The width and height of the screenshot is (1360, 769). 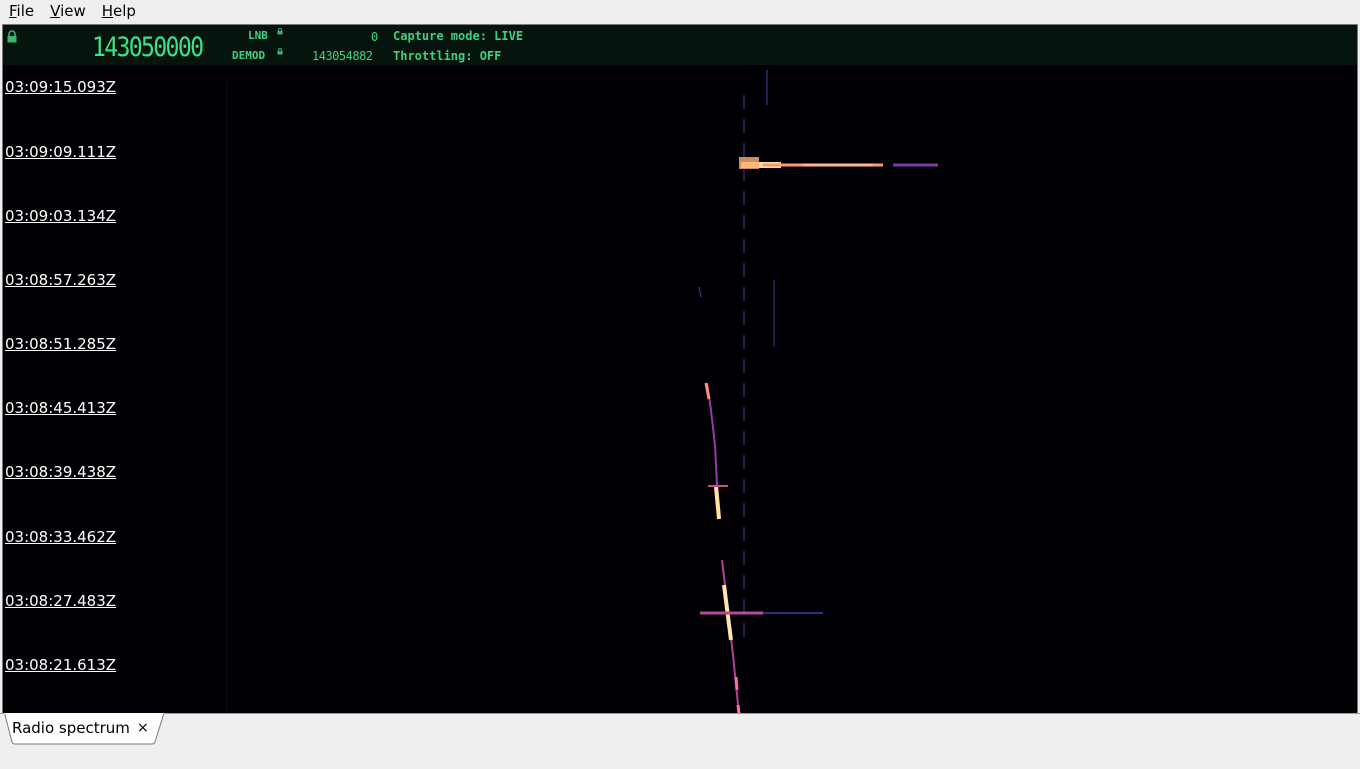 I want to click on tab-label: Radio spectrum, so click(x=71, y=728).